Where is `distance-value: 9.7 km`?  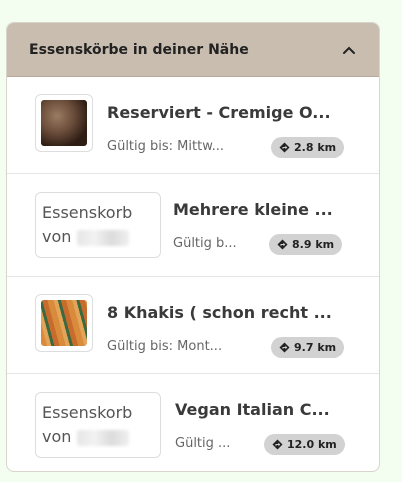
distance-value: 9.7 km is located at coordinates (315, 347).